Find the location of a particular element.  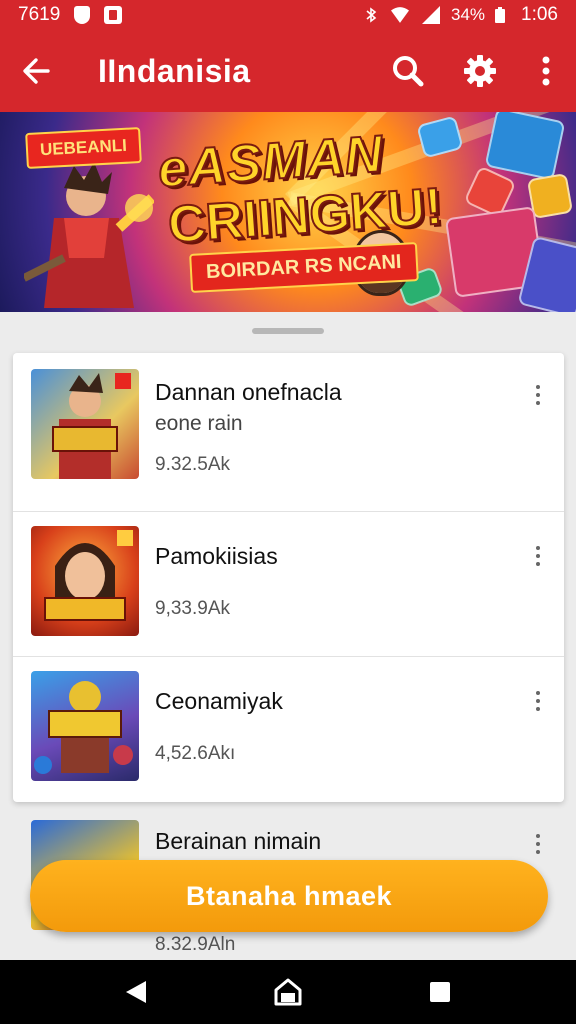

status-left-text: 7619 is located at coordinates (39, 14).